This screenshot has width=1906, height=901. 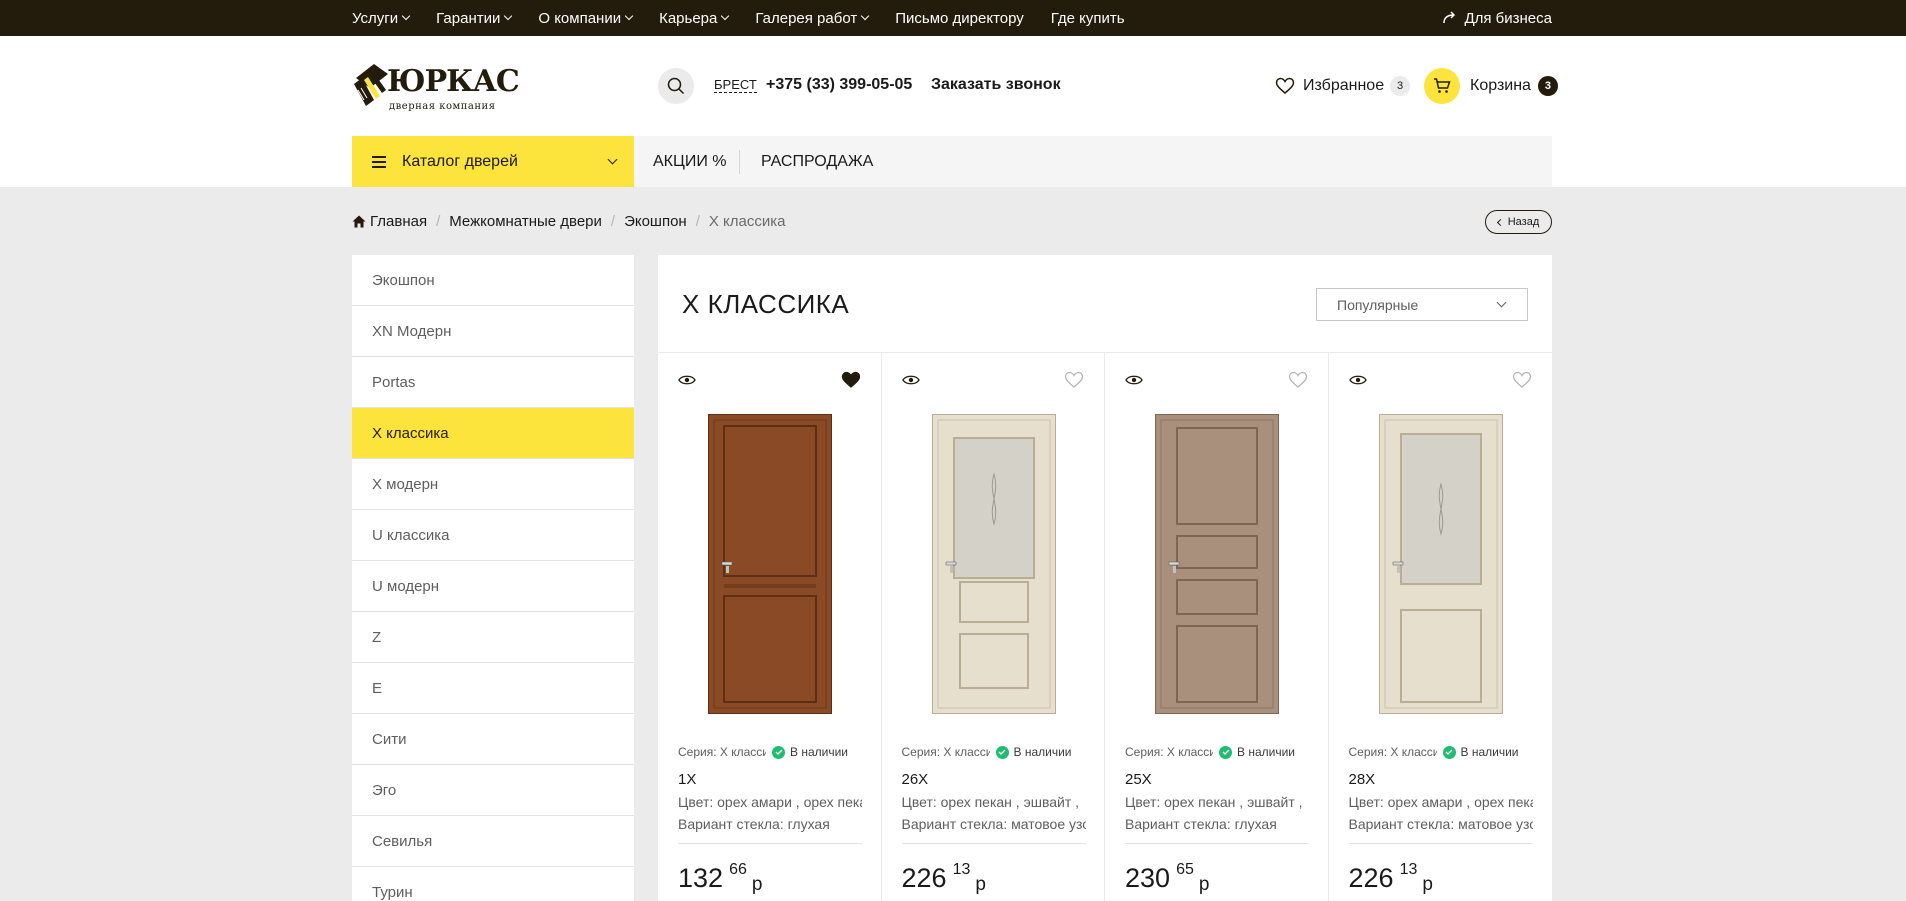 I want to click on catalog-button: Каталог дверей, so click(x=493, y=161).